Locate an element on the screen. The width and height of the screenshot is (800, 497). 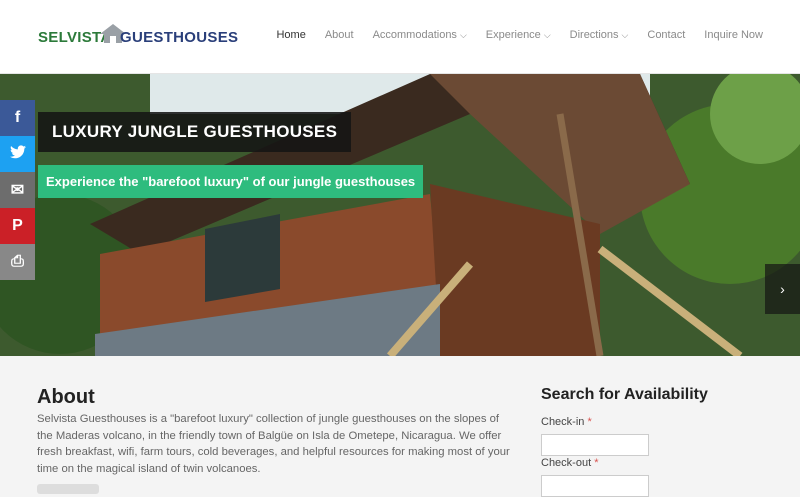
nav-about: About is located at coordinates (339, 35).